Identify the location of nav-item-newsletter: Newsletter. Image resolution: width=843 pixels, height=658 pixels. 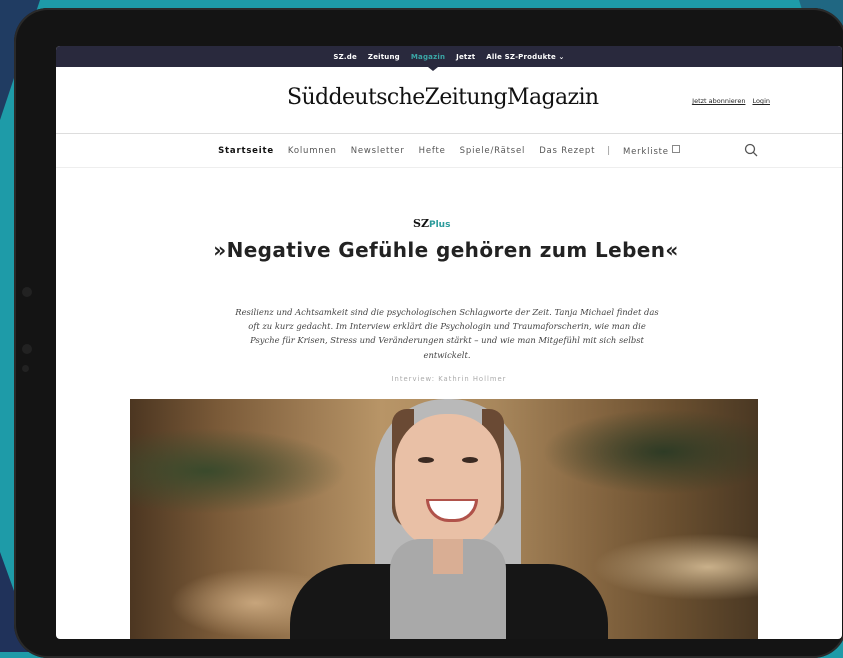
(378, 151).